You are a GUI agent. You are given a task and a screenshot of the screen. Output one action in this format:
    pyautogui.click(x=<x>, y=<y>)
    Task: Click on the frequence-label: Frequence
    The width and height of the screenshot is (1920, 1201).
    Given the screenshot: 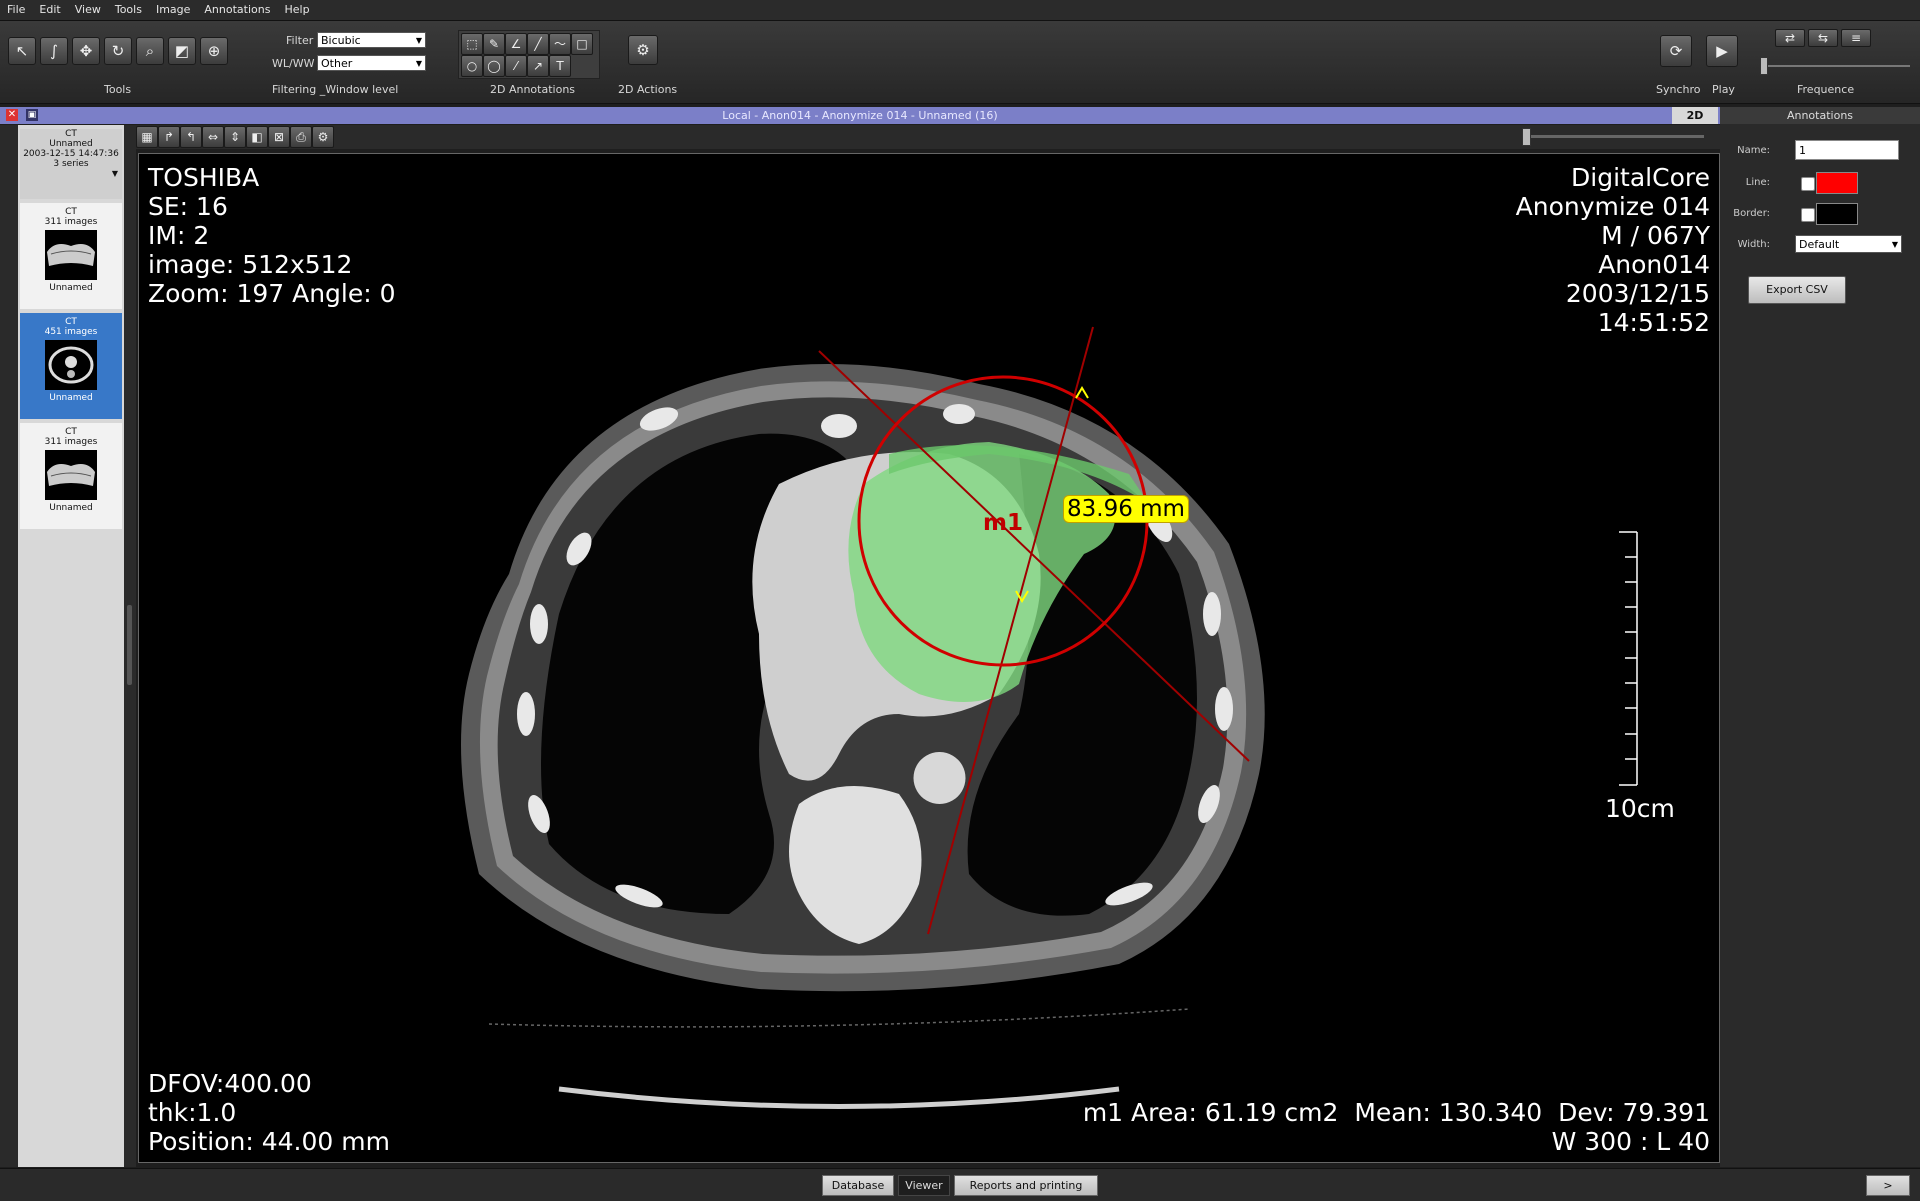 What is the action you would take?
    pyautogui.click(x=1826, y=89)
    